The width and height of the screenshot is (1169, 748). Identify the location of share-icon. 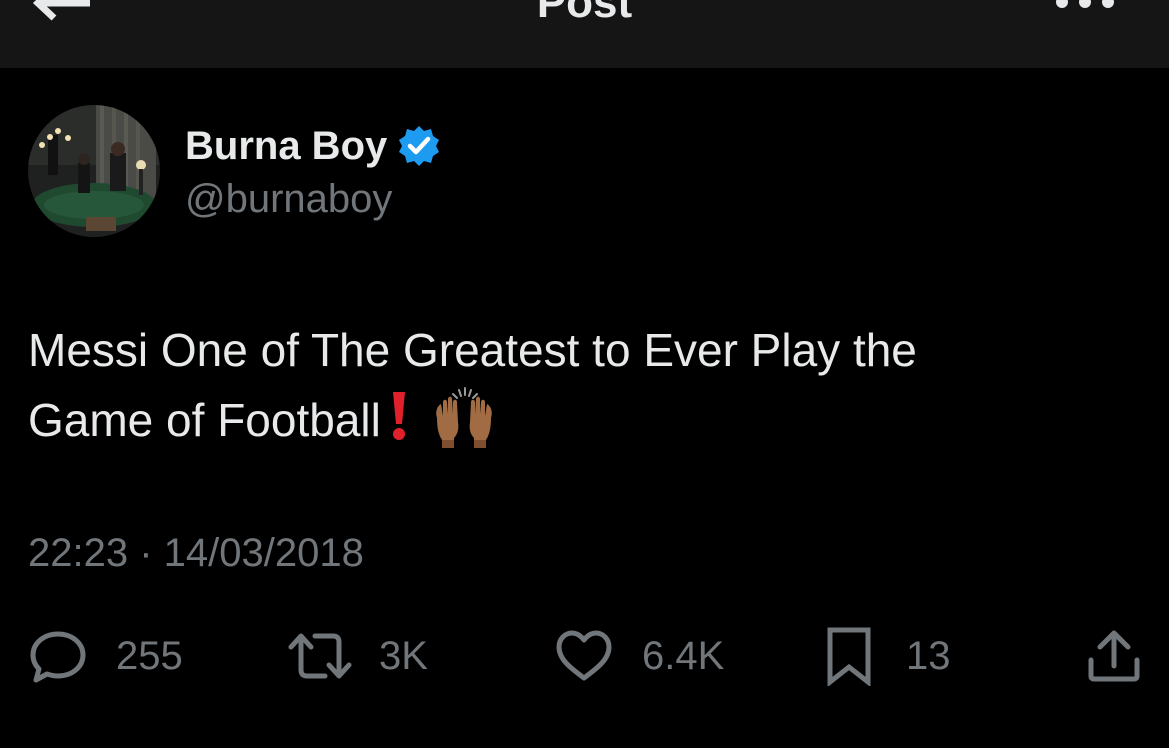
(1114, 656).